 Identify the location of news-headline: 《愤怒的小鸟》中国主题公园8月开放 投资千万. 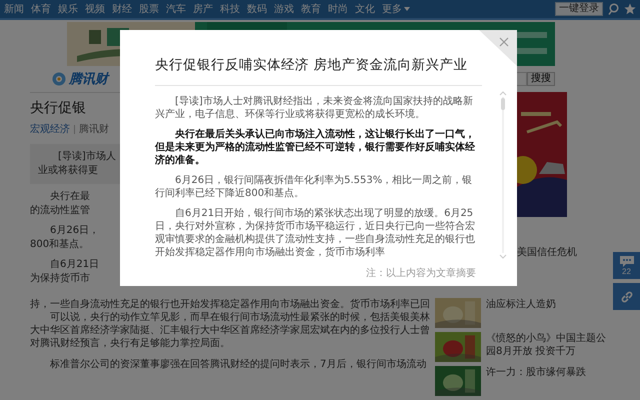
(547, 345).